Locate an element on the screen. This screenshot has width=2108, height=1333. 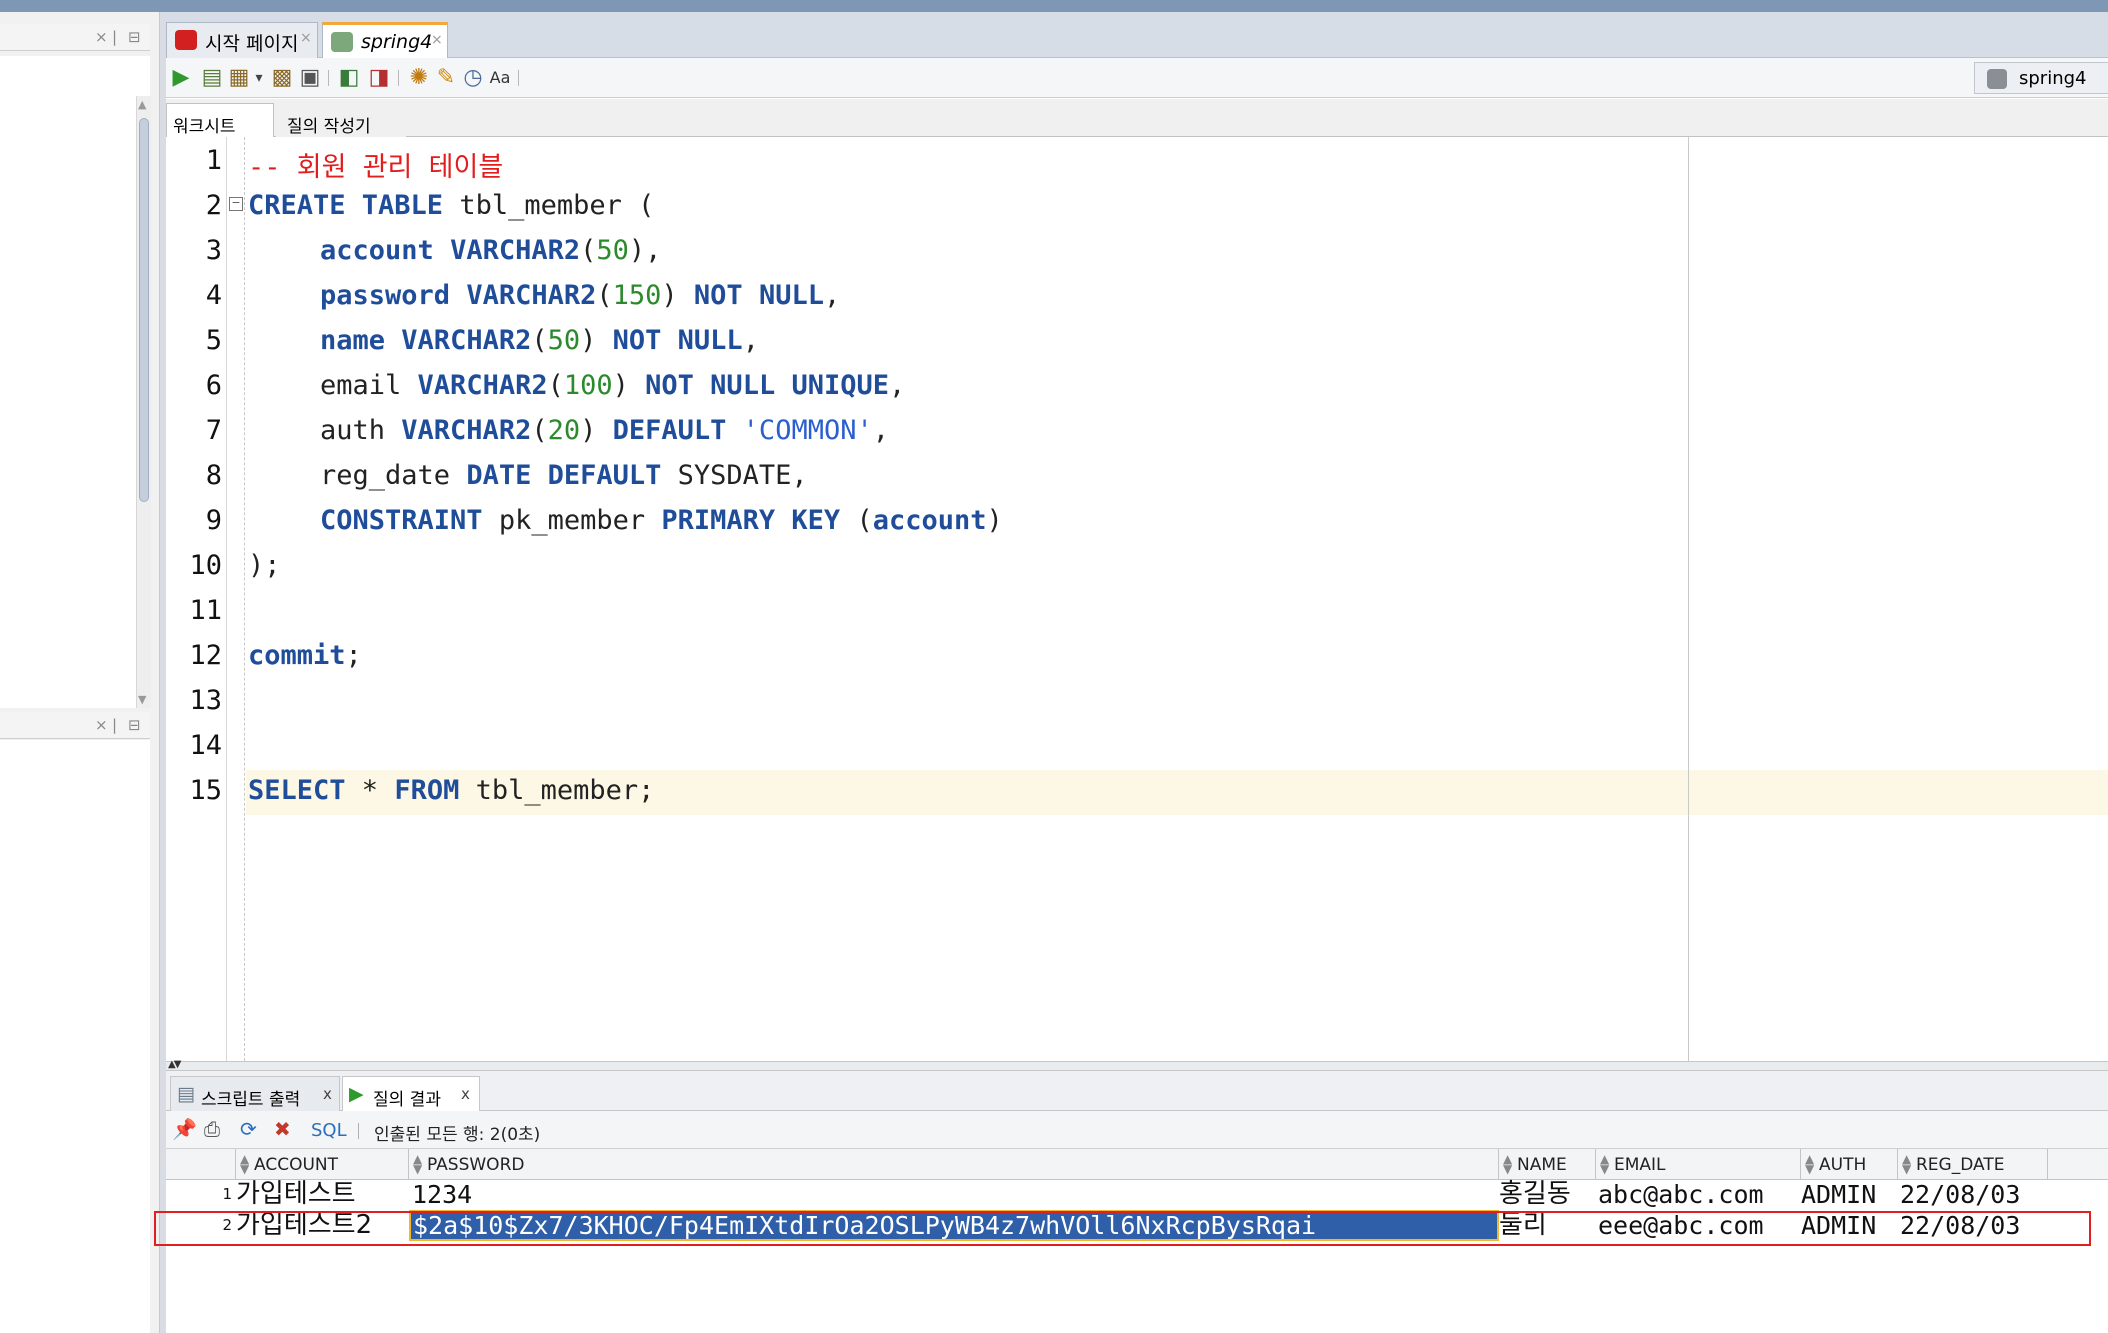
connections-tree is located at coordinates (75, 382).